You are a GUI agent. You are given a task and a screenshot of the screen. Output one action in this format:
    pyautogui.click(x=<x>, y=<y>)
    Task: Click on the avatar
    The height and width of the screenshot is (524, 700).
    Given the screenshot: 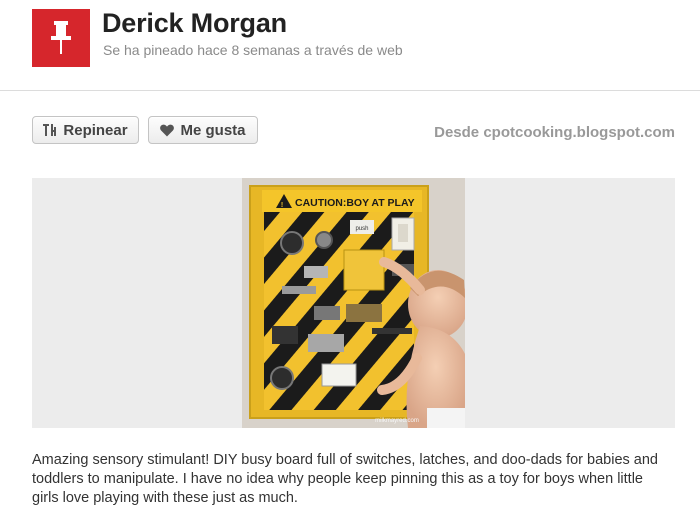 What is the action you would take?
    pyautogui.click(x=61, y=38)
    